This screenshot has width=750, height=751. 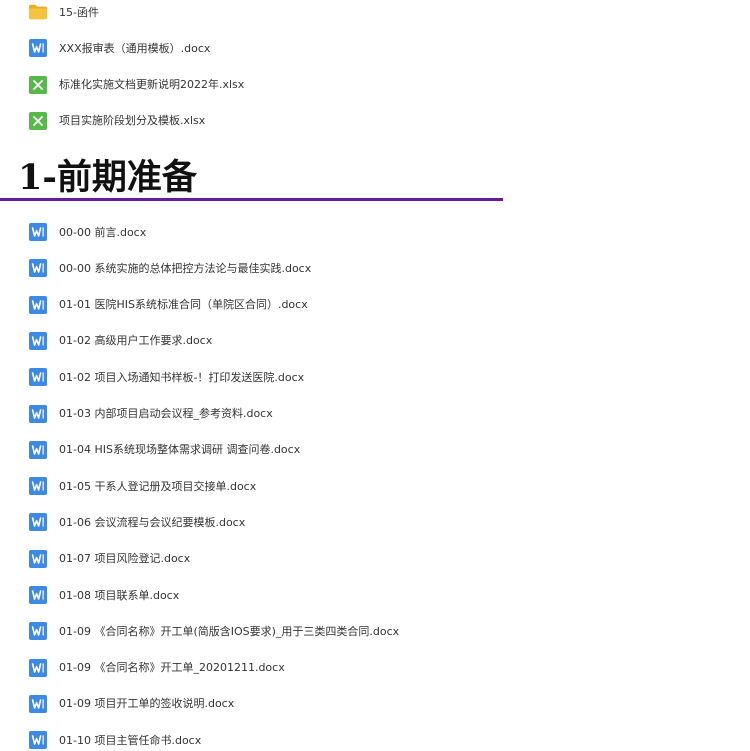 I want to click on file-name: 01-09 项目开工单的签收说明.docx, so click(x=147, y=704).